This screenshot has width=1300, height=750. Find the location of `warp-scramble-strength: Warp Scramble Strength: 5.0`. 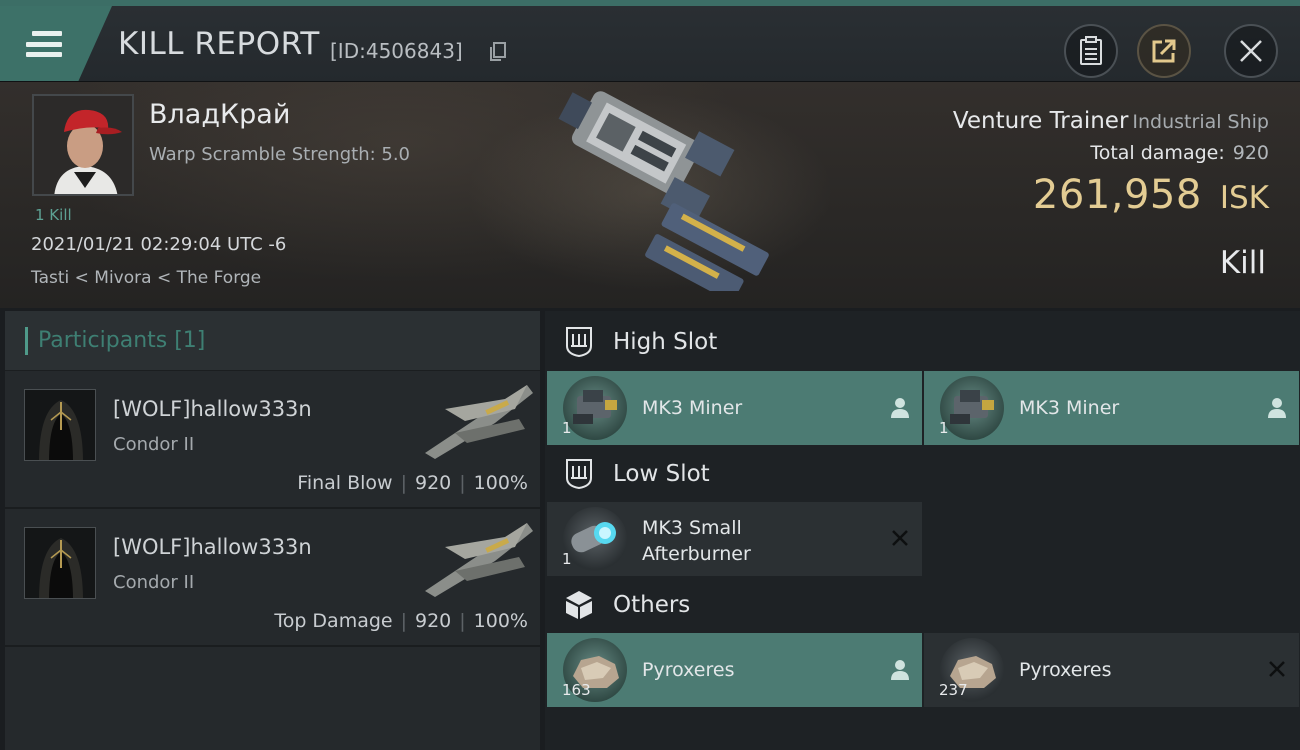

warp-scramble-strength: Warp Scramble Strength: 5.0 is located at coordinates (280, 154).